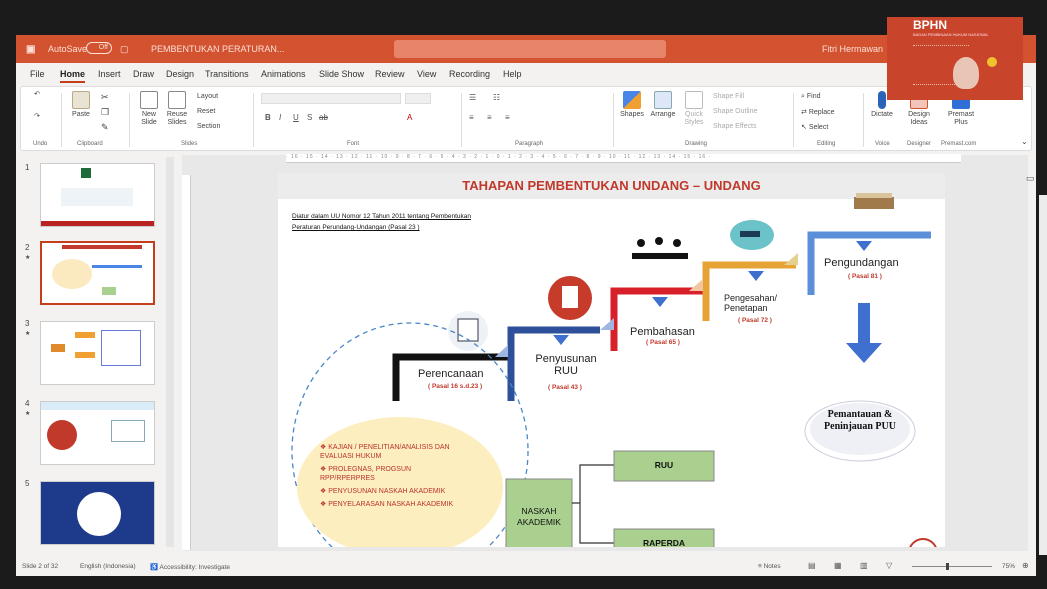 The height and width of the screenshot is (589, 1047). What do you see at coordinates (539, 517) in the screenshot?
I see `naskah-akademik-box: NASKAH AKADEMIK` at bounding box center [539, 517].